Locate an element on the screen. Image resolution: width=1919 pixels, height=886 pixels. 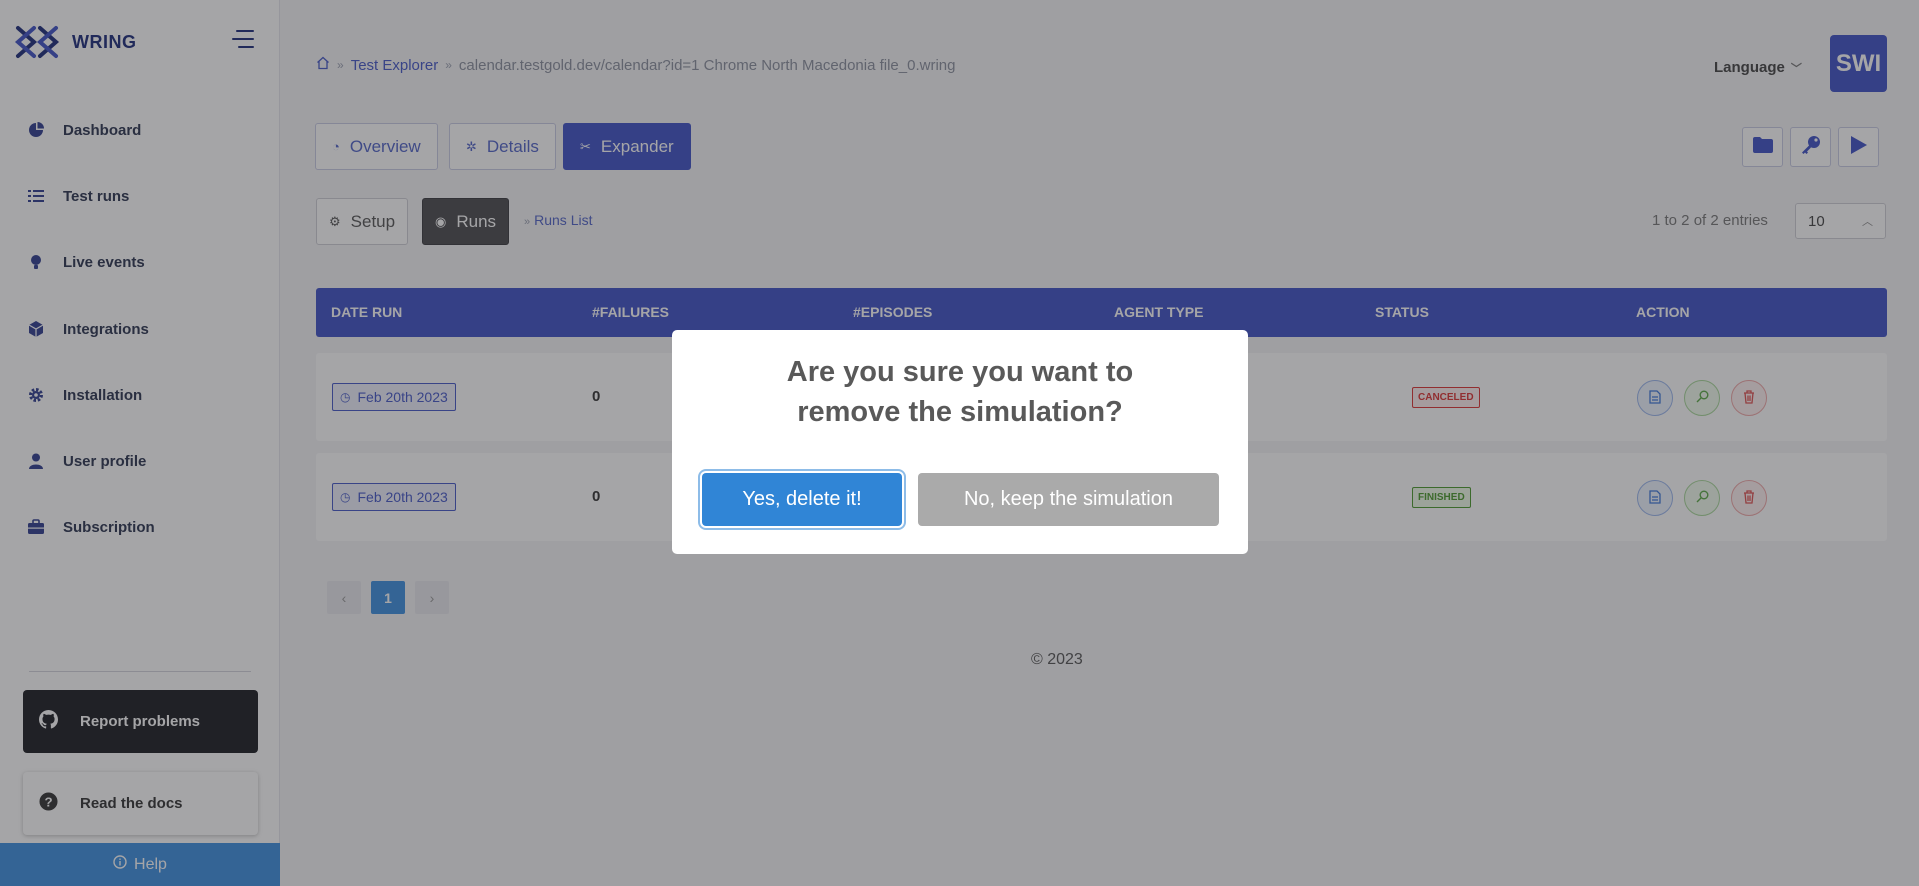
cancel-delete-button: No, keep the simulation is located at coordinates (1068, 499).